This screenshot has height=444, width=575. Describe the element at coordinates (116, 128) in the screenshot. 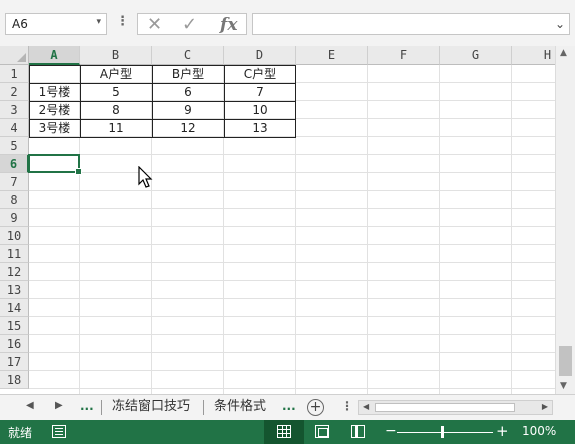

I see `cell-b4: 11` at that location.